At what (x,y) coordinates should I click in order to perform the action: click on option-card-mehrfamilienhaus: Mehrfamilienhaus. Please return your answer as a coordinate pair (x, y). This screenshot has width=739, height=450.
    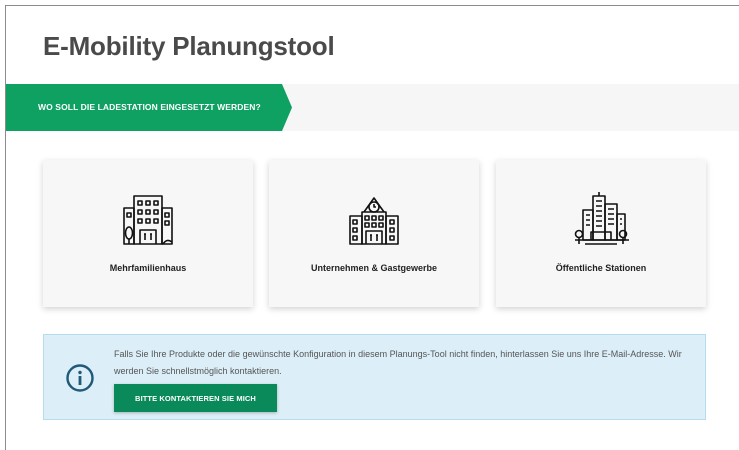
    Looking at the image, I should click on (148, 233).